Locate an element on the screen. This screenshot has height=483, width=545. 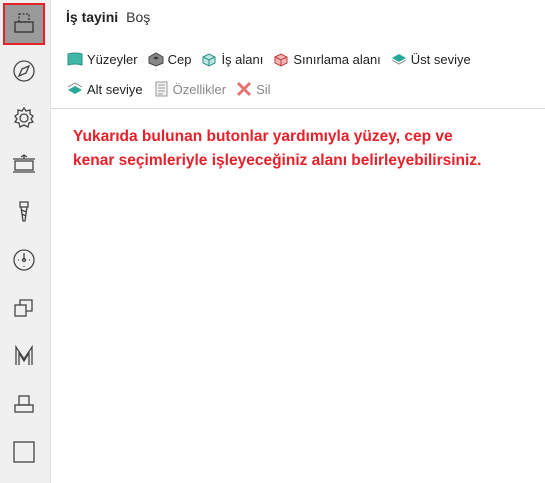
gauge-button is located at coordinates (24, 260).